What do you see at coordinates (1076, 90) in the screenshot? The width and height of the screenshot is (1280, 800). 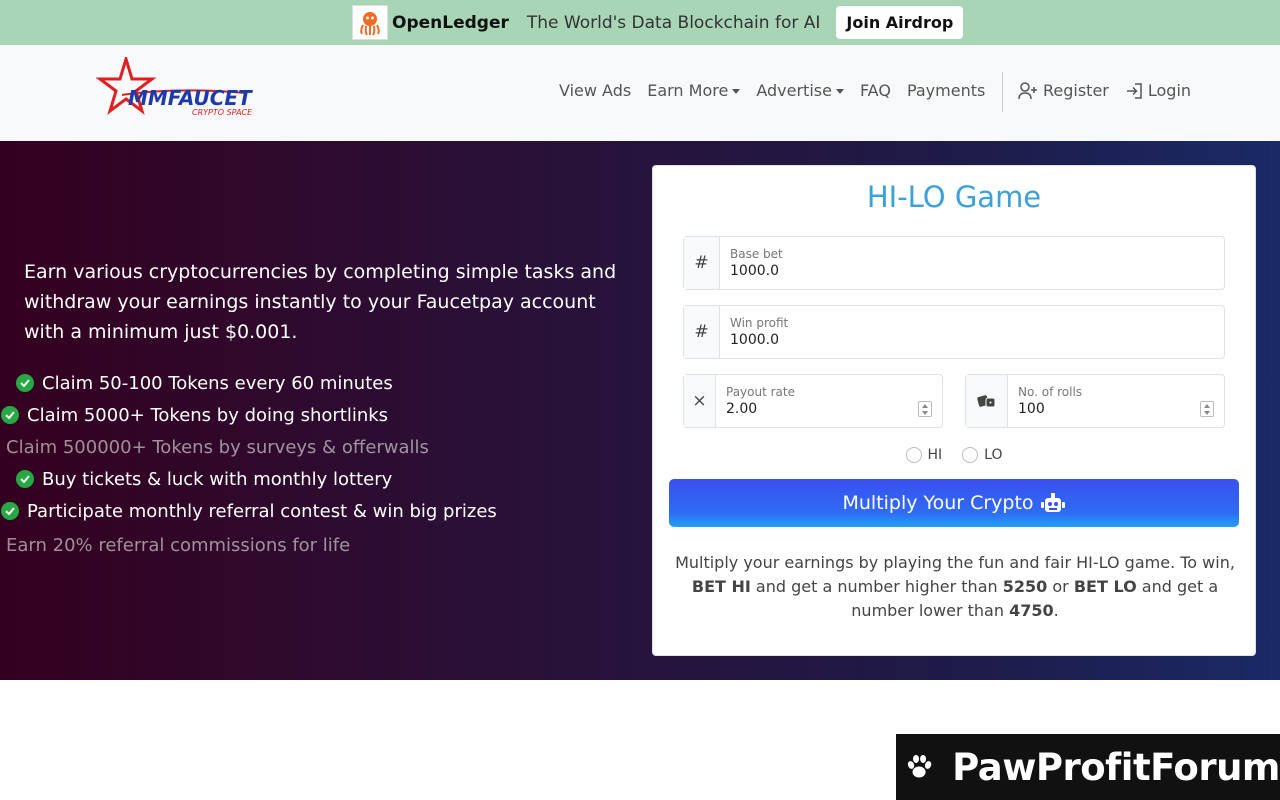 I see `register-label: Register` at bounding box center [1076, 90].